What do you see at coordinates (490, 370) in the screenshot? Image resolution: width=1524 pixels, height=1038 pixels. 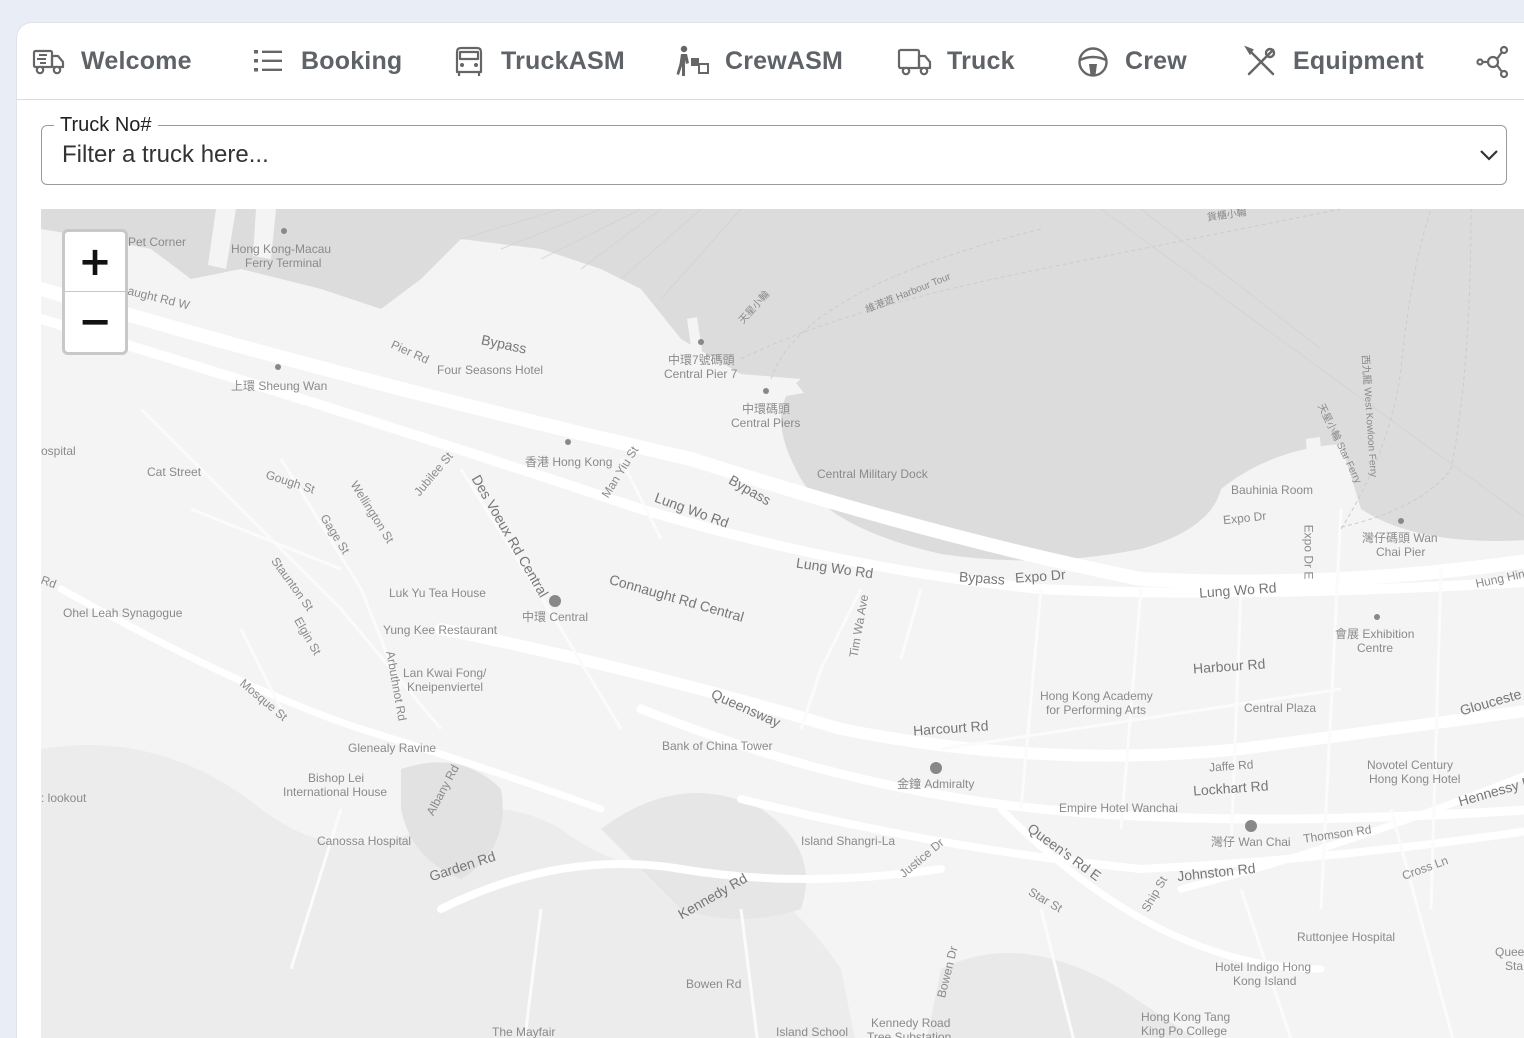 I see `map-label: Four Seasons Hotel` at bounding box center [490, 370].